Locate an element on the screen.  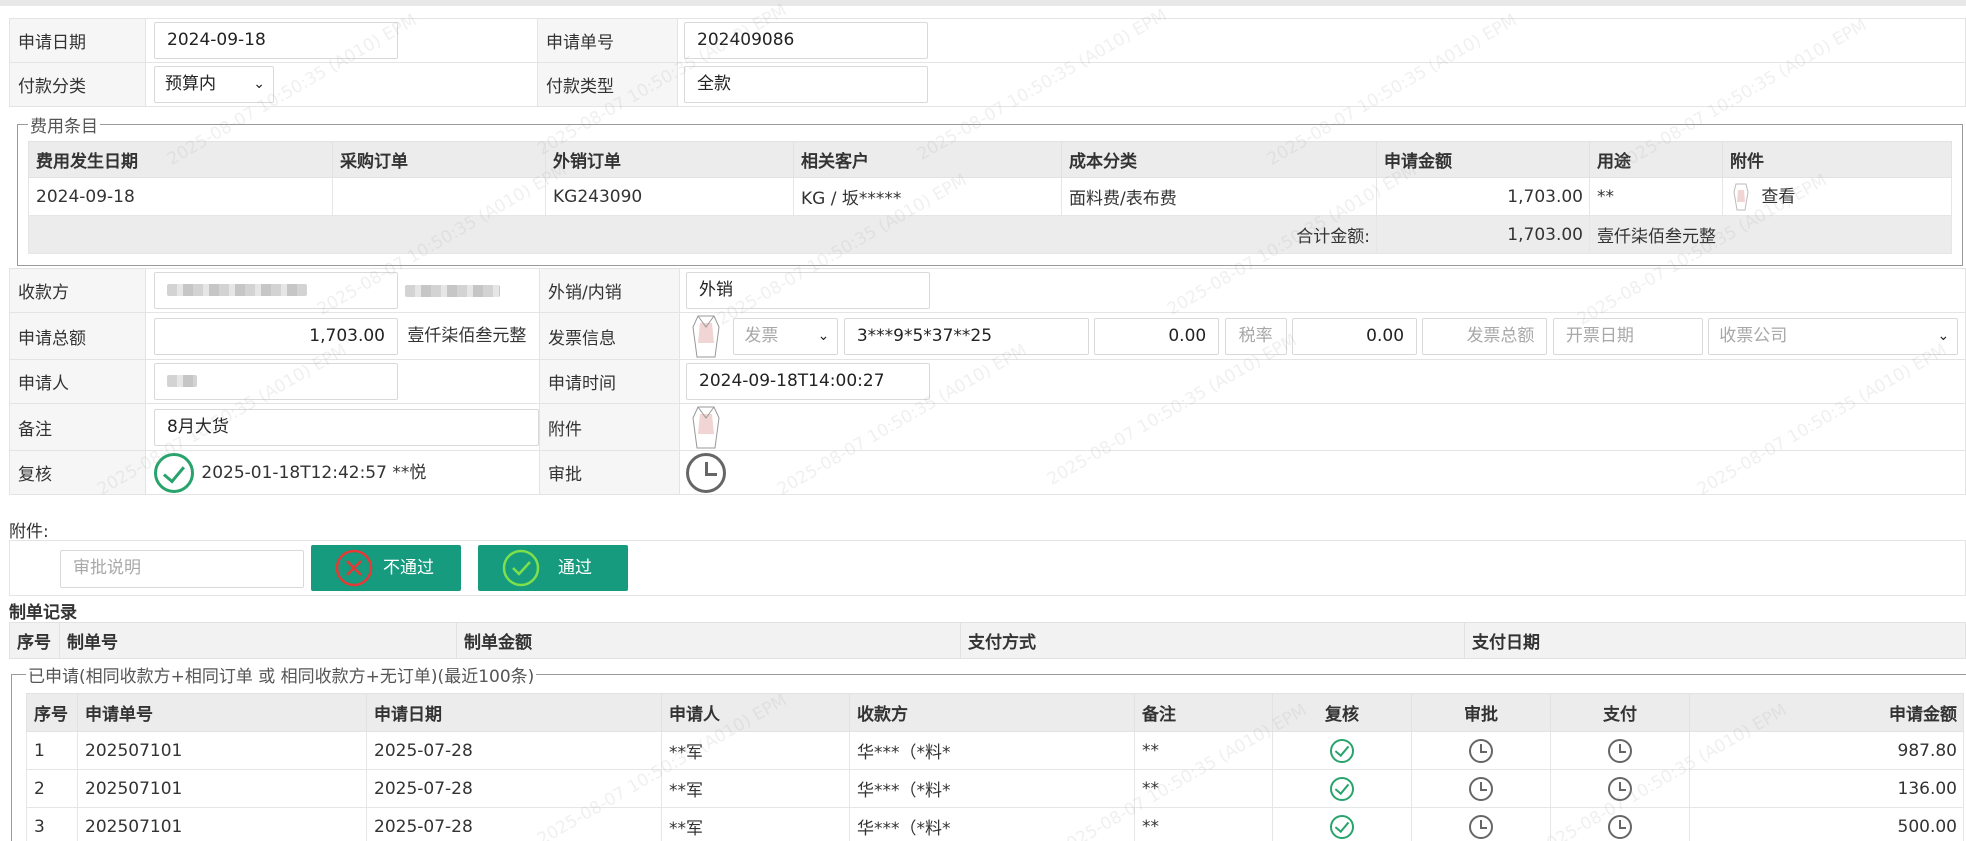
fee-header: 附件 is located at coordinates (1837, 159).